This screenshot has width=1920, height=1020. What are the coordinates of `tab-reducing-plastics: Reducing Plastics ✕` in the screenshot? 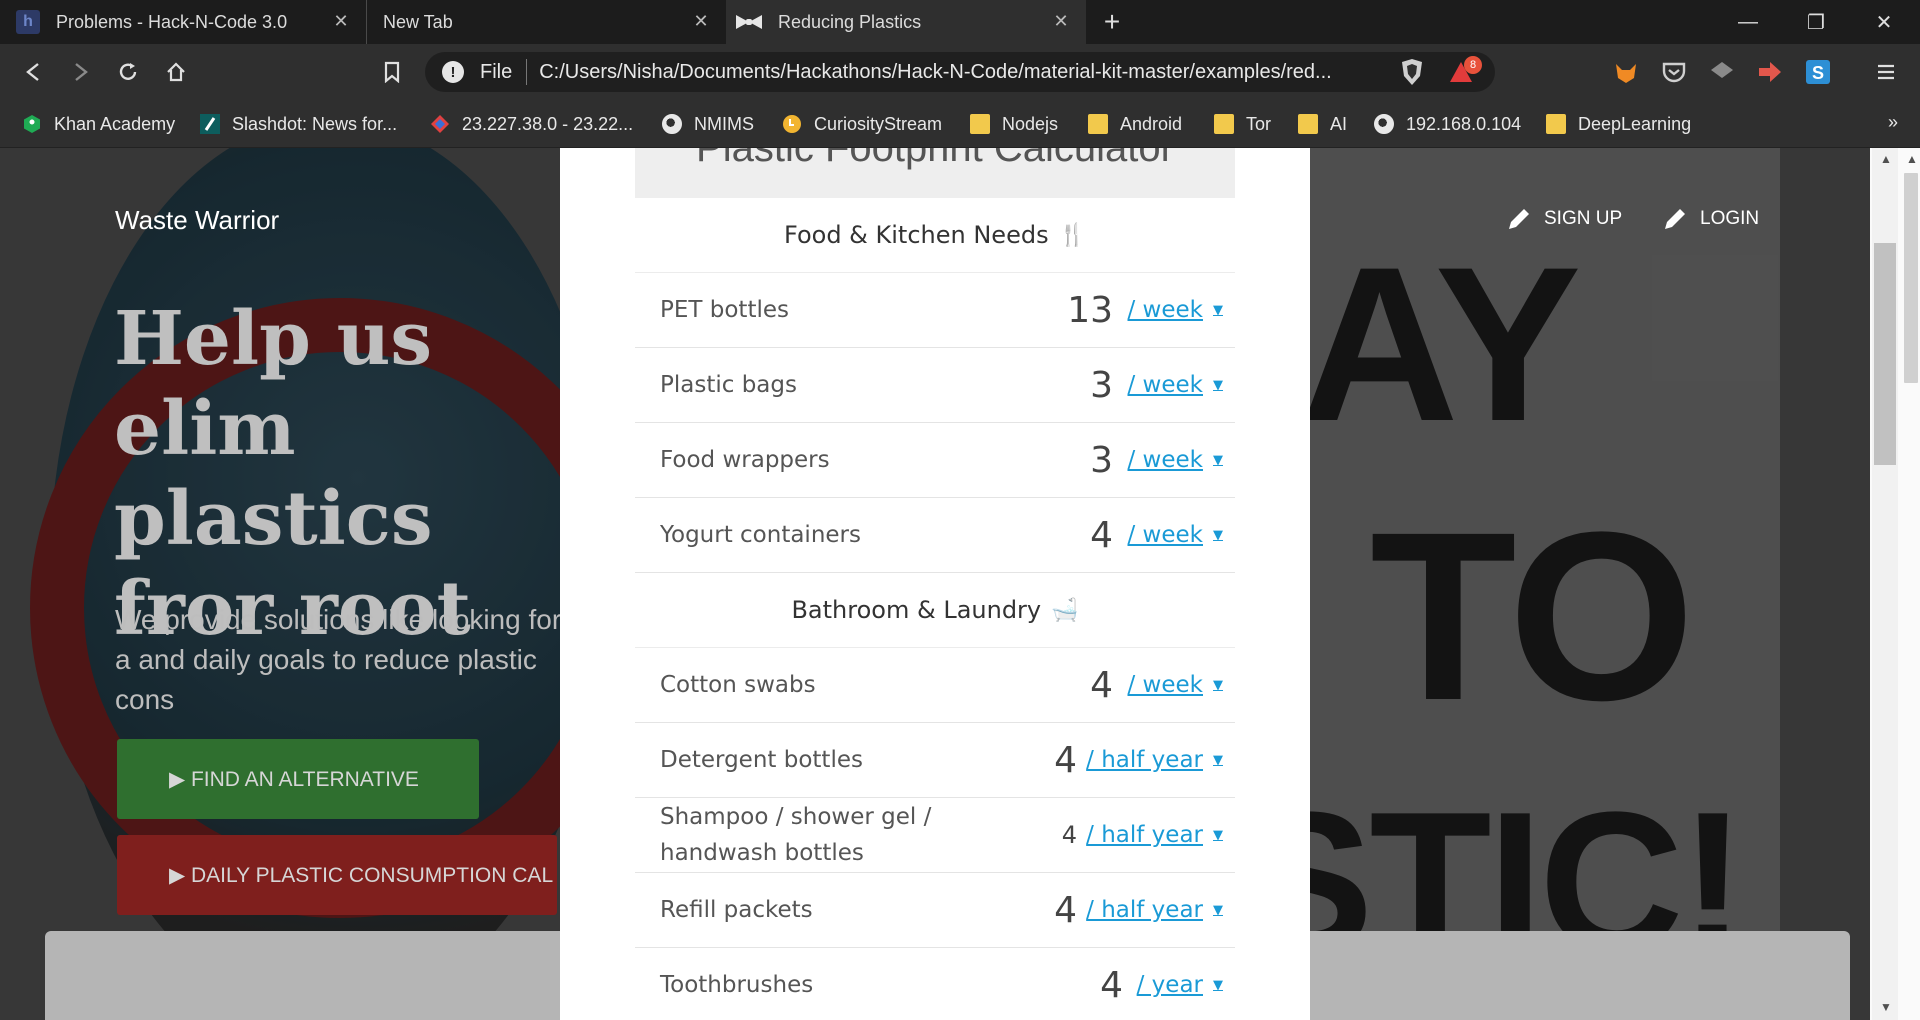 It's located at (906, 22).